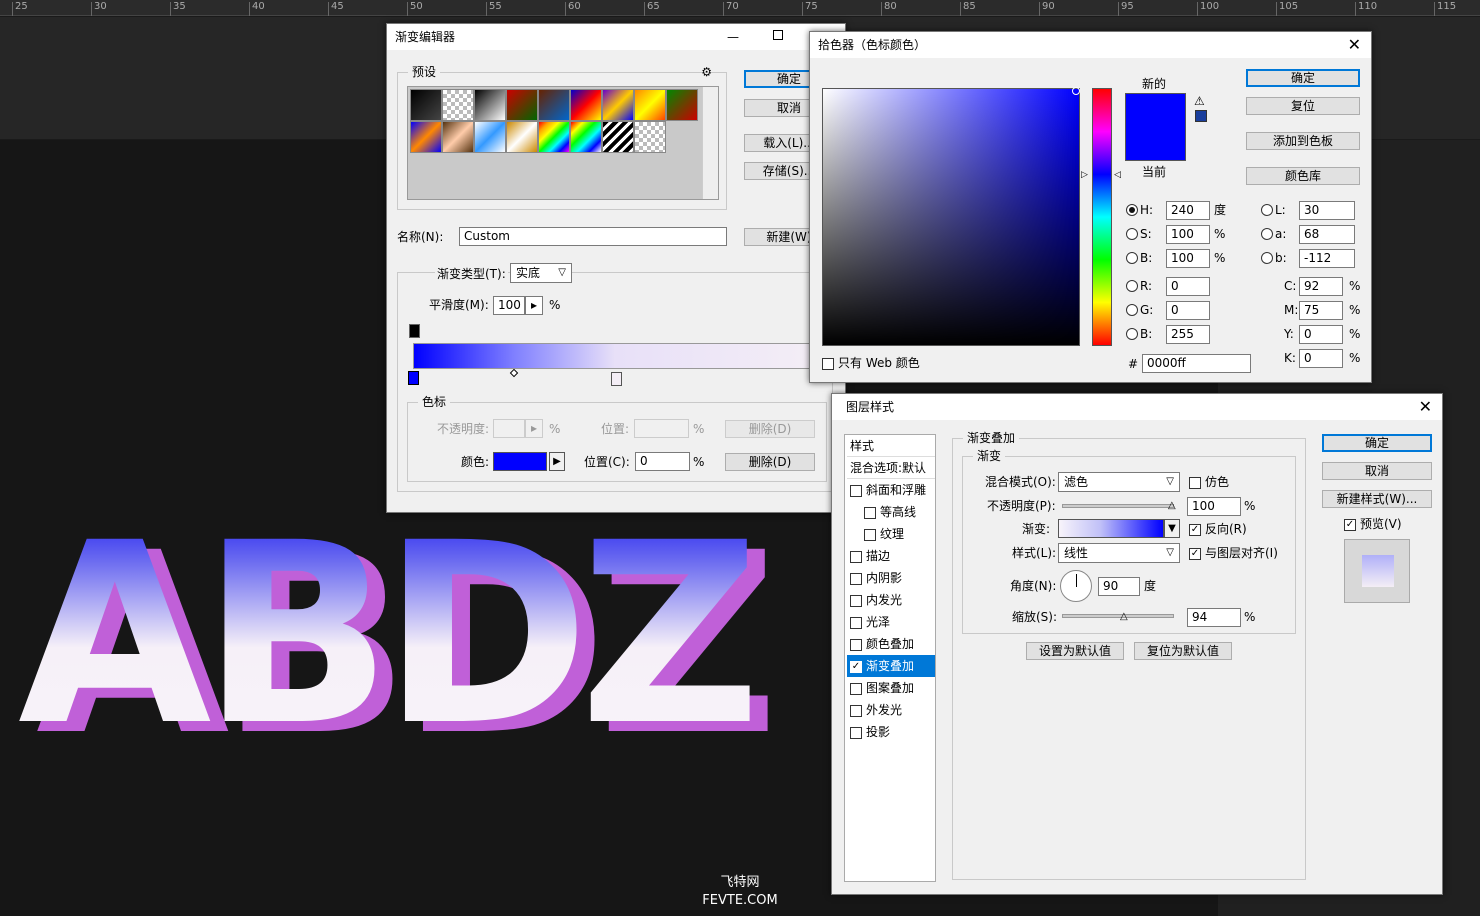 The width and height of the screenshot is (1480, 916). What do you see at coordinates (710, 143) in the screenshot?
I see `presets-scrollbar` at bounding box center [710, 143].